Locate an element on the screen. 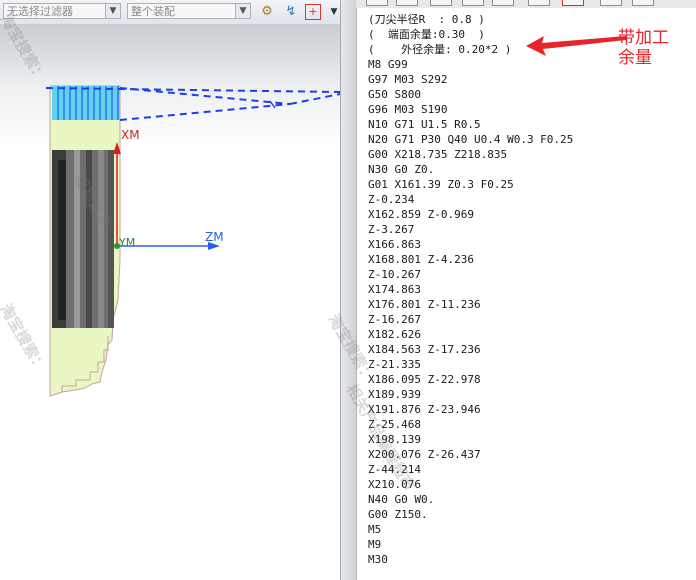  assembly-icon: ⚙ is located at coordinates (267, 12).